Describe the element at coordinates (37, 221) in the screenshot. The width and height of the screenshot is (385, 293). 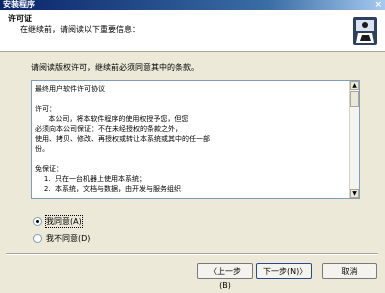
I see `radio-selected-icon` at that location.